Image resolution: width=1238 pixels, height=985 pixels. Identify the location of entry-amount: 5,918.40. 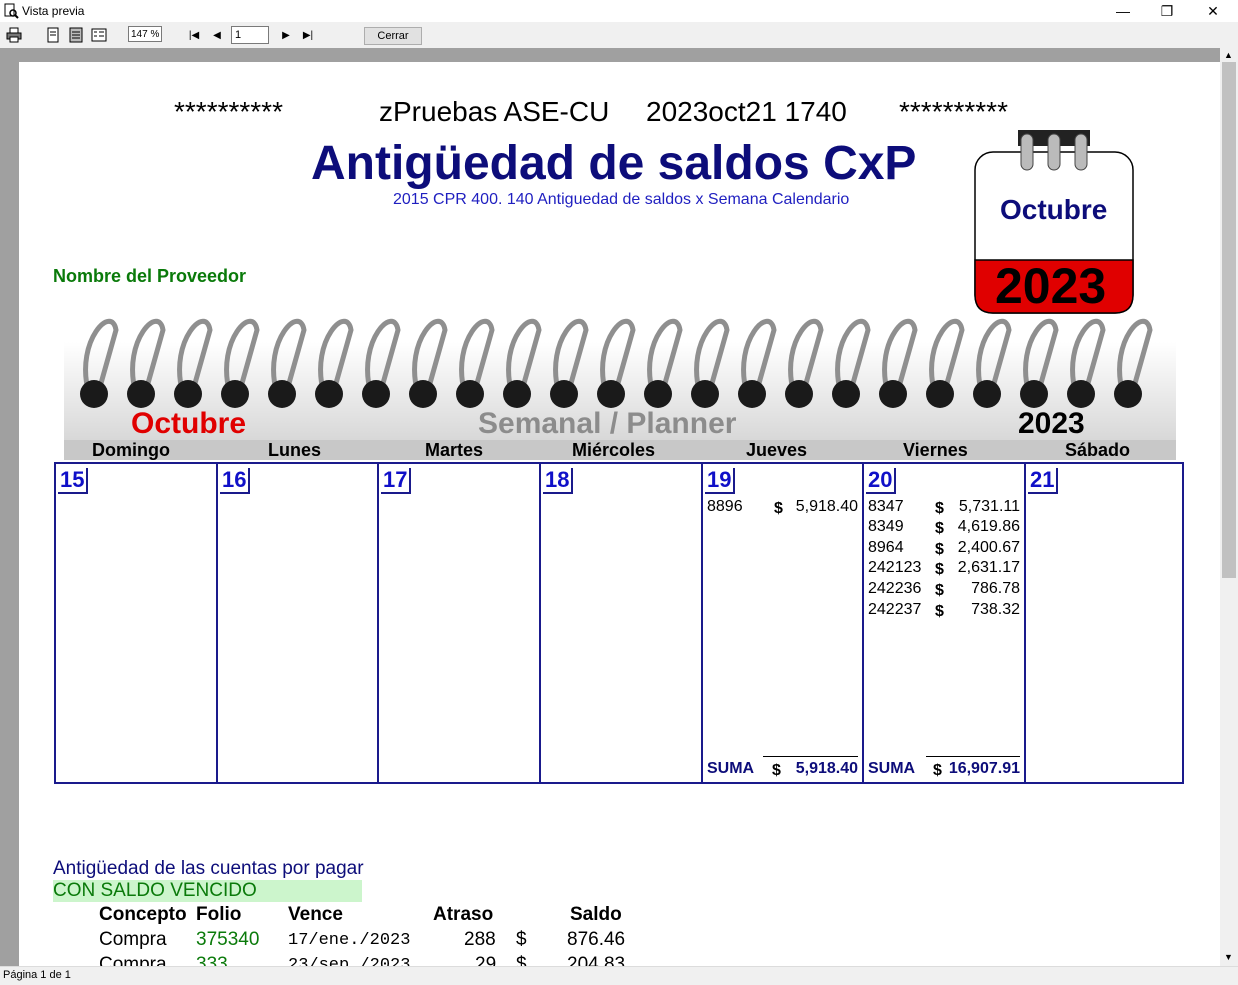
(826, 506).